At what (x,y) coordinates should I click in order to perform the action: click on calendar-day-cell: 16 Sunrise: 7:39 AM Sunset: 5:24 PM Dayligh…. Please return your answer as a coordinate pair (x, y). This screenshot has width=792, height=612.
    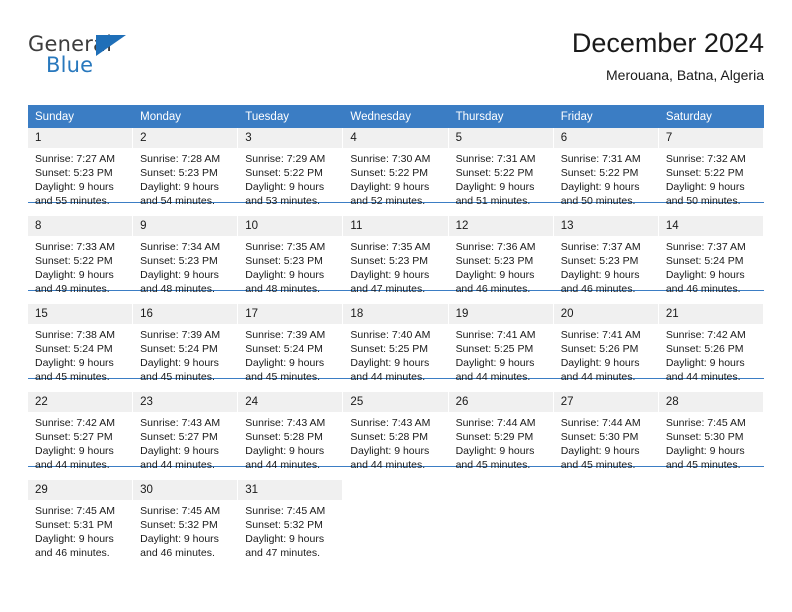
    Looking at the image, I should click on (186, 343).